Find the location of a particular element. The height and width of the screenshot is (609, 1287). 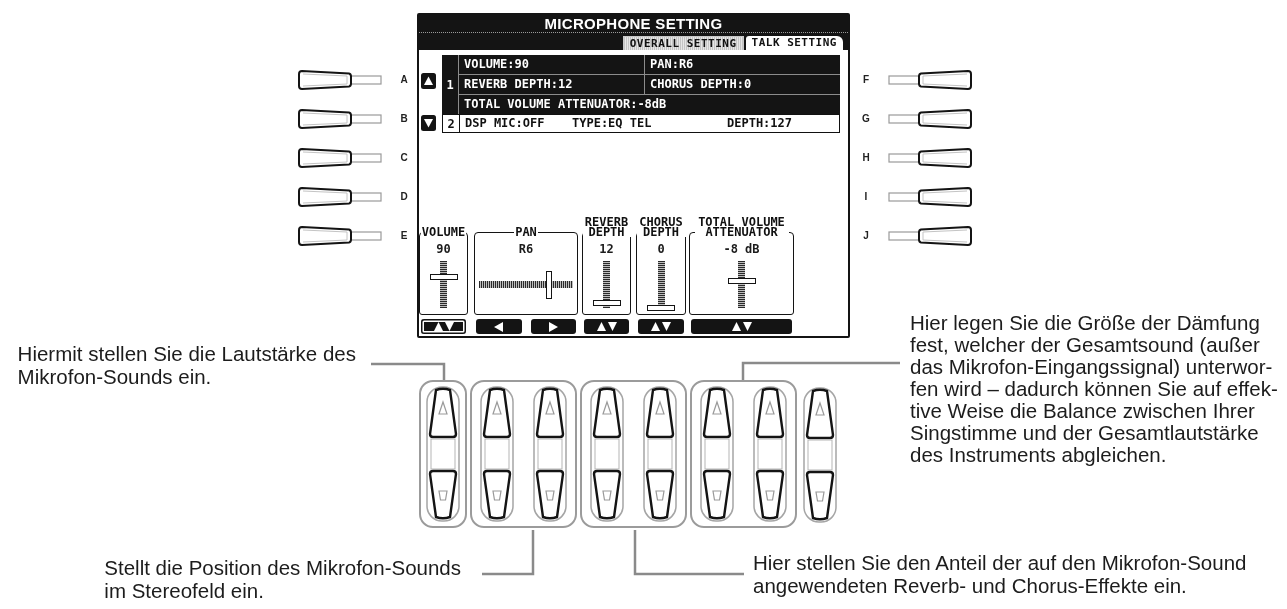

entry-row: 2 DSP MIC:OFF TYPE:EQ TEL DEPTH:127 is located at coordinates (641, 123).